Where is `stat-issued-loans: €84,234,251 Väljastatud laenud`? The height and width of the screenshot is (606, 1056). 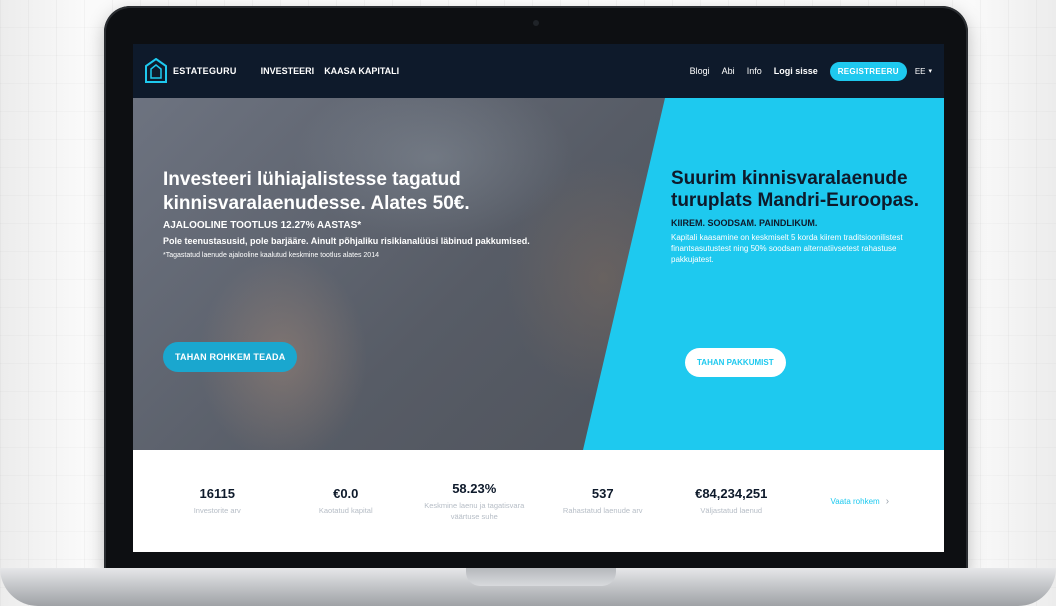
stat-issued-loans: €84,234,251 Väljastatud laenud is located at coordinates (731, 501).